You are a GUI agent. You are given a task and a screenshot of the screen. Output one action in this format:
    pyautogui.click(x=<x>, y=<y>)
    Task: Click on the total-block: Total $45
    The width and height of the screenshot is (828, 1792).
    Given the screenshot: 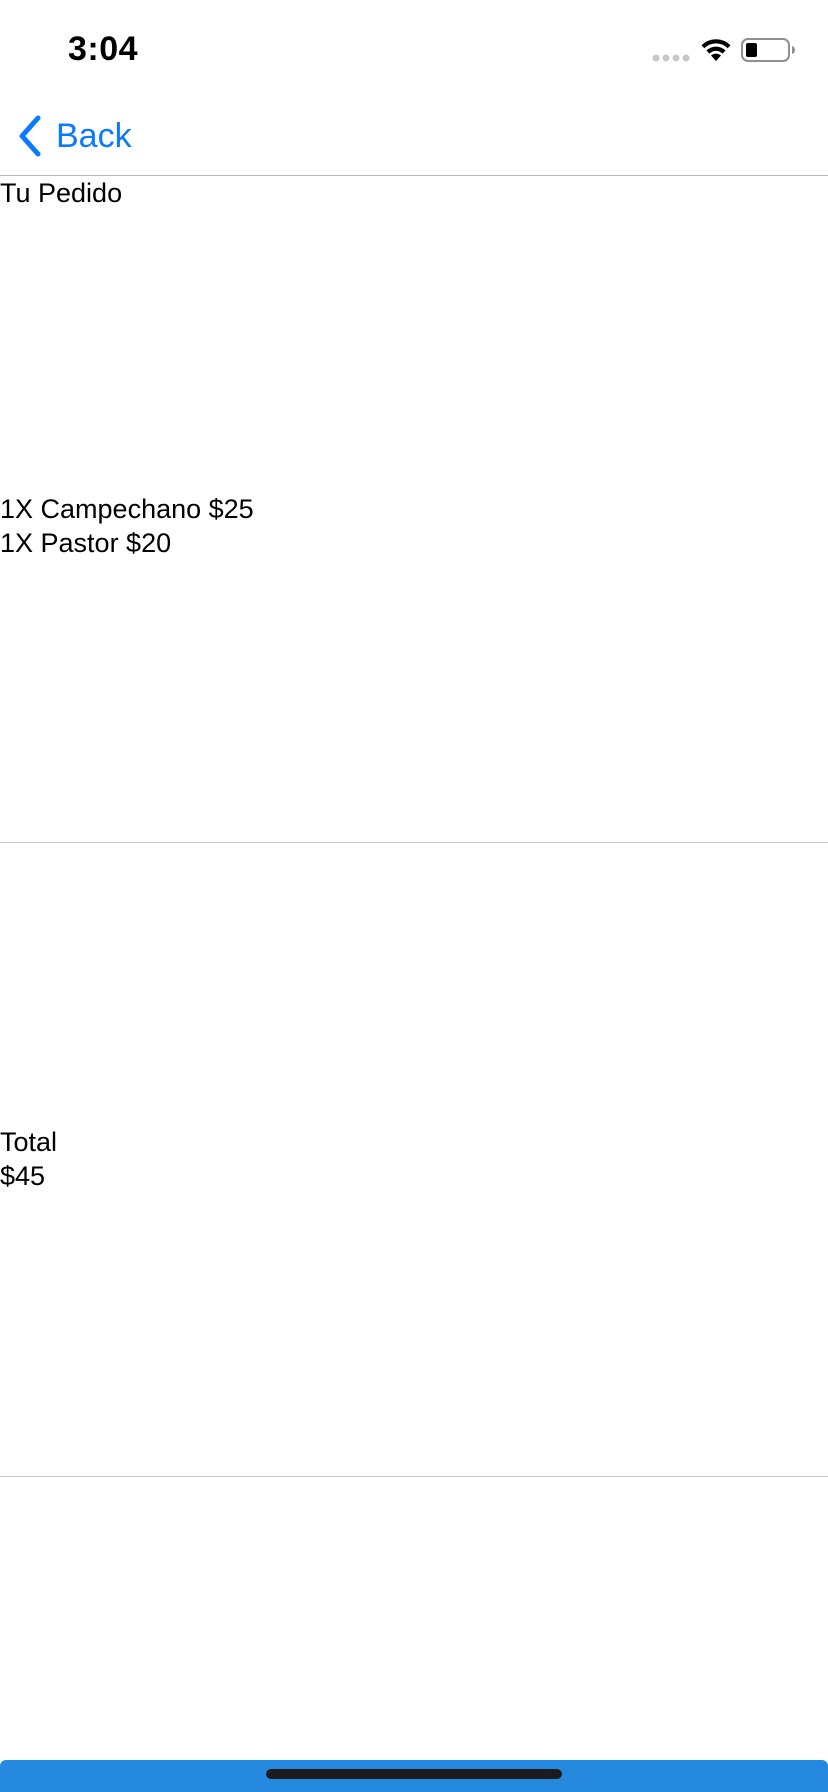 What is the action you would take?
    pyautogui.click(x=28, y=1159)
    